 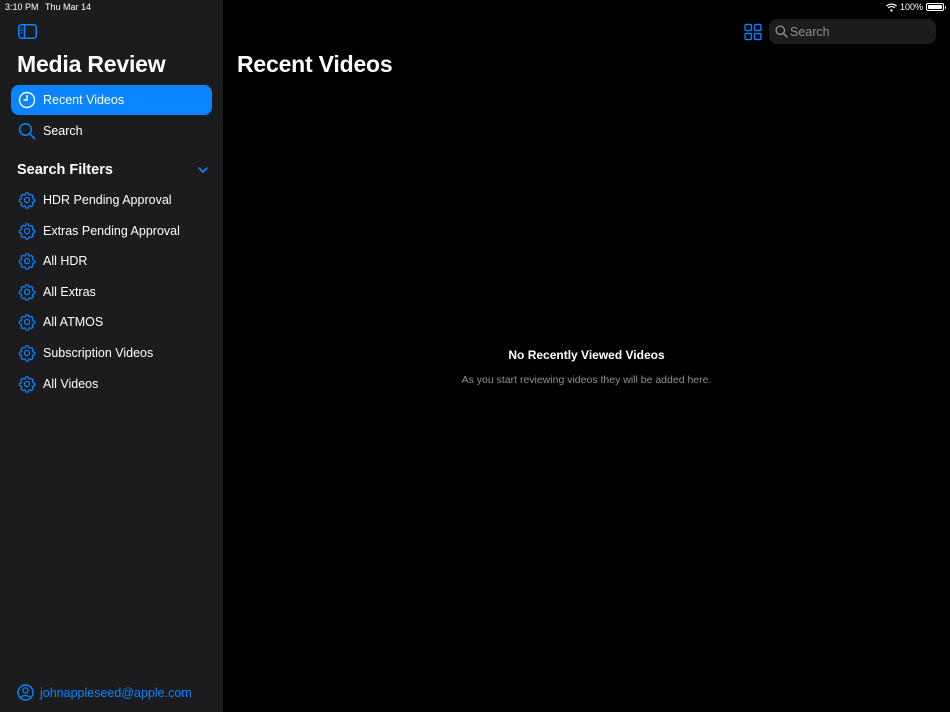 What do you see at coordinates (84, 100) in the screenshot?
I see `sidebar-item-label: Recent Videos` at bounding box center [84, 100].